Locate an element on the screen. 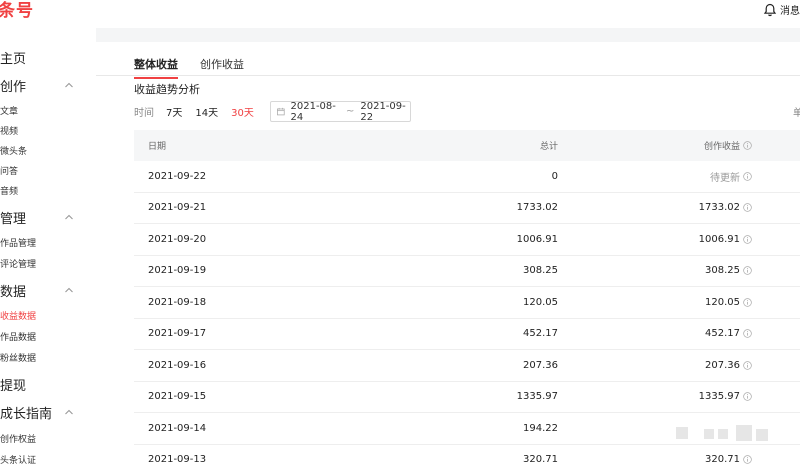 The width and height of the screenshot is (800, 471). table-row: 2021-09-21 1733.02 1733.02 is located at coordinates (467, 208).